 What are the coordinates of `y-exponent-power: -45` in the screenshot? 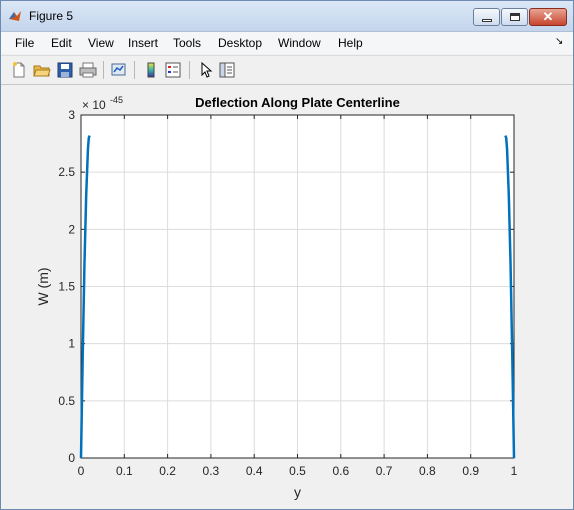 It's located at (116, 100).